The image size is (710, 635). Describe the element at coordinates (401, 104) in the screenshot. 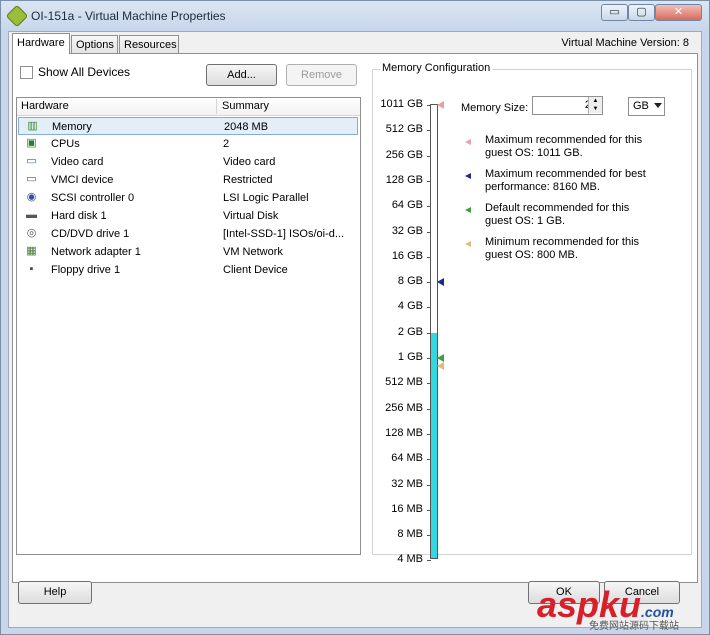

I see `memory-scale-label: 1011 GB` at that location.